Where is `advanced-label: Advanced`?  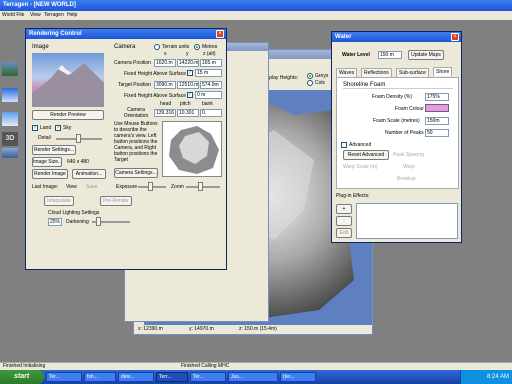
advanced-label: Advanced is located at coordinates (360, 145).